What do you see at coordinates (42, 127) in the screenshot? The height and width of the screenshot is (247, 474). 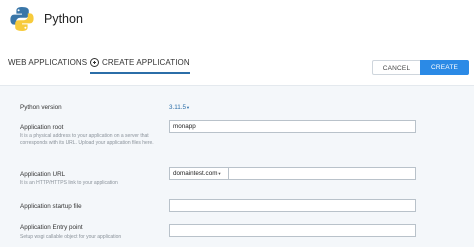 I see `app-root-label: Application root` at bounding box center [42, 127].